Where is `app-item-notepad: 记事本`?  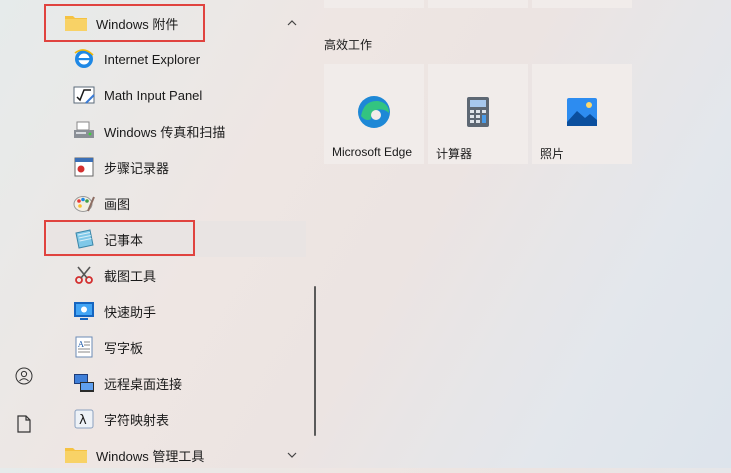 app-item-notepad: 记事本 is located at coordinates (177, 239).